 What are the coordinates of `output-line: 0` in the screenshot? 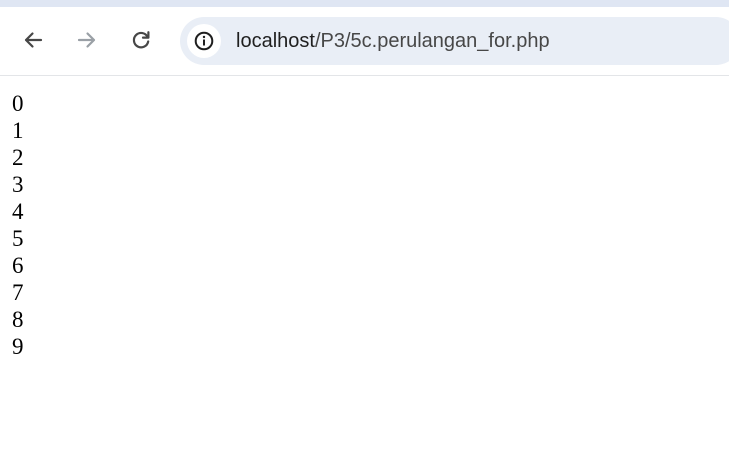 It's located at (18, 103).